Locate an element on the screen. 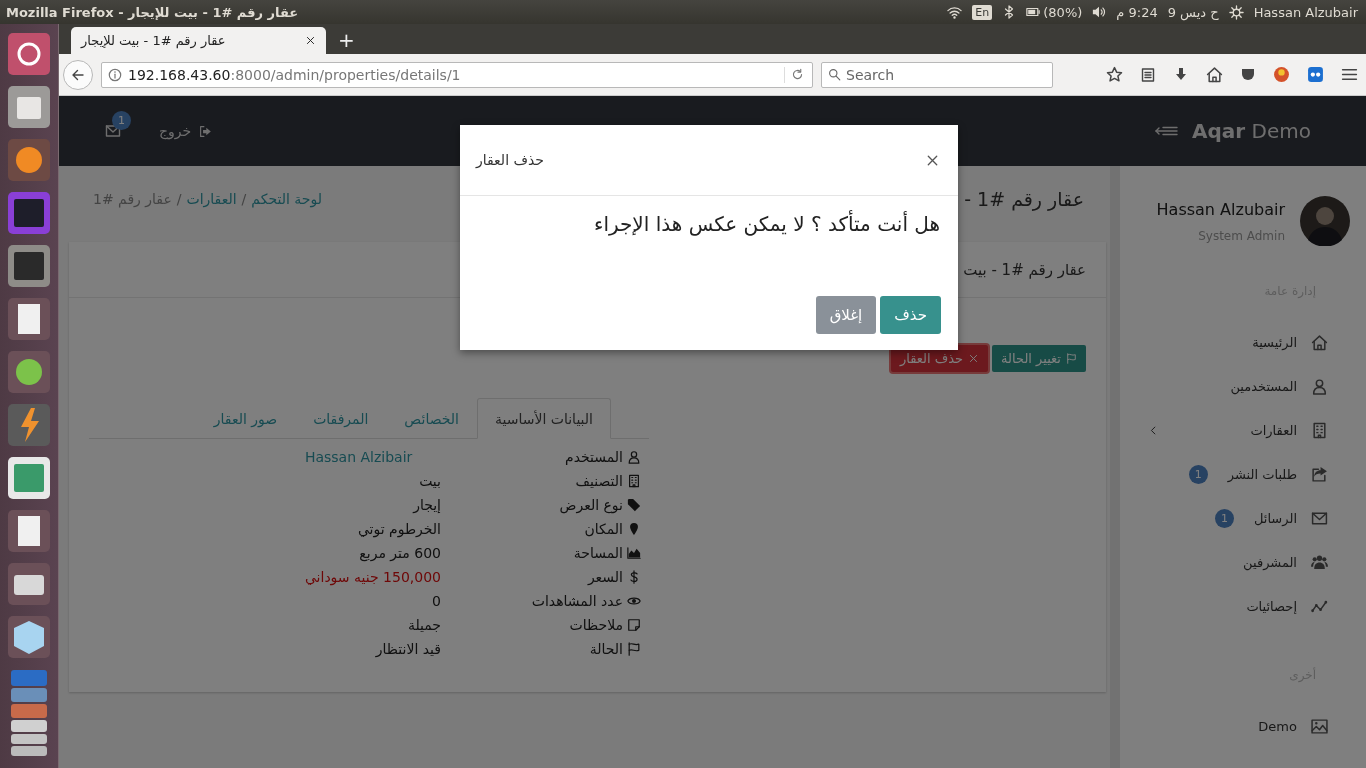  nav-item: العقارات is located at coordinates (1243, 430).